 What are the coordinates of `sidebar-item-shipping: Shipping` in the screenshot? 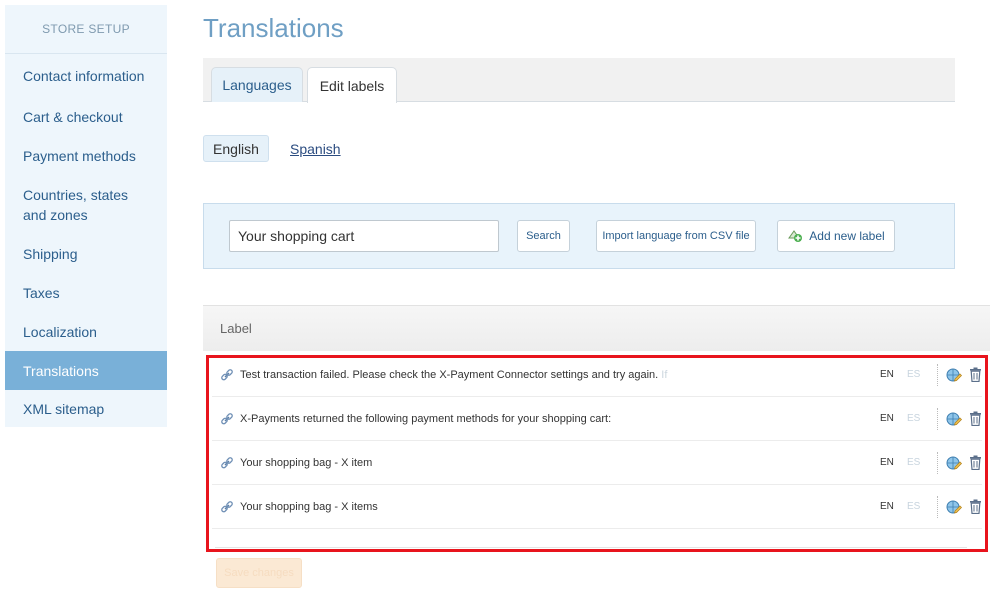 It's located at (86, 253).